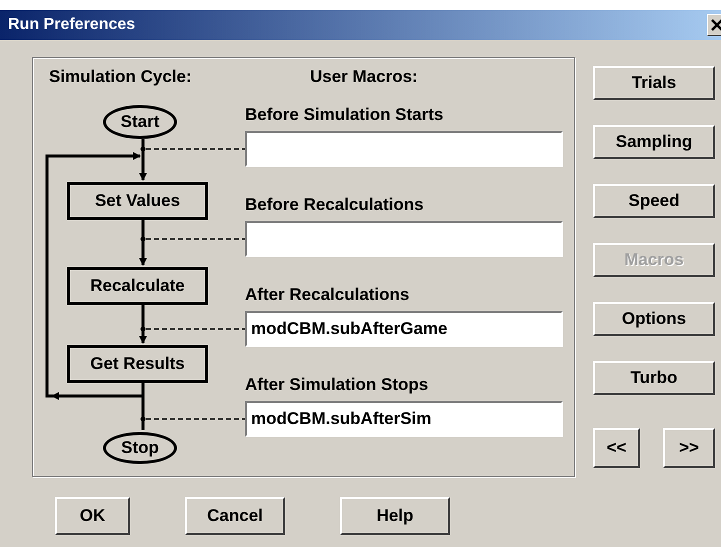  What do you see at coordinates (137, 286) in the screenshot?
I see `step-node: Recalculate` at bounding box center [137, 286].